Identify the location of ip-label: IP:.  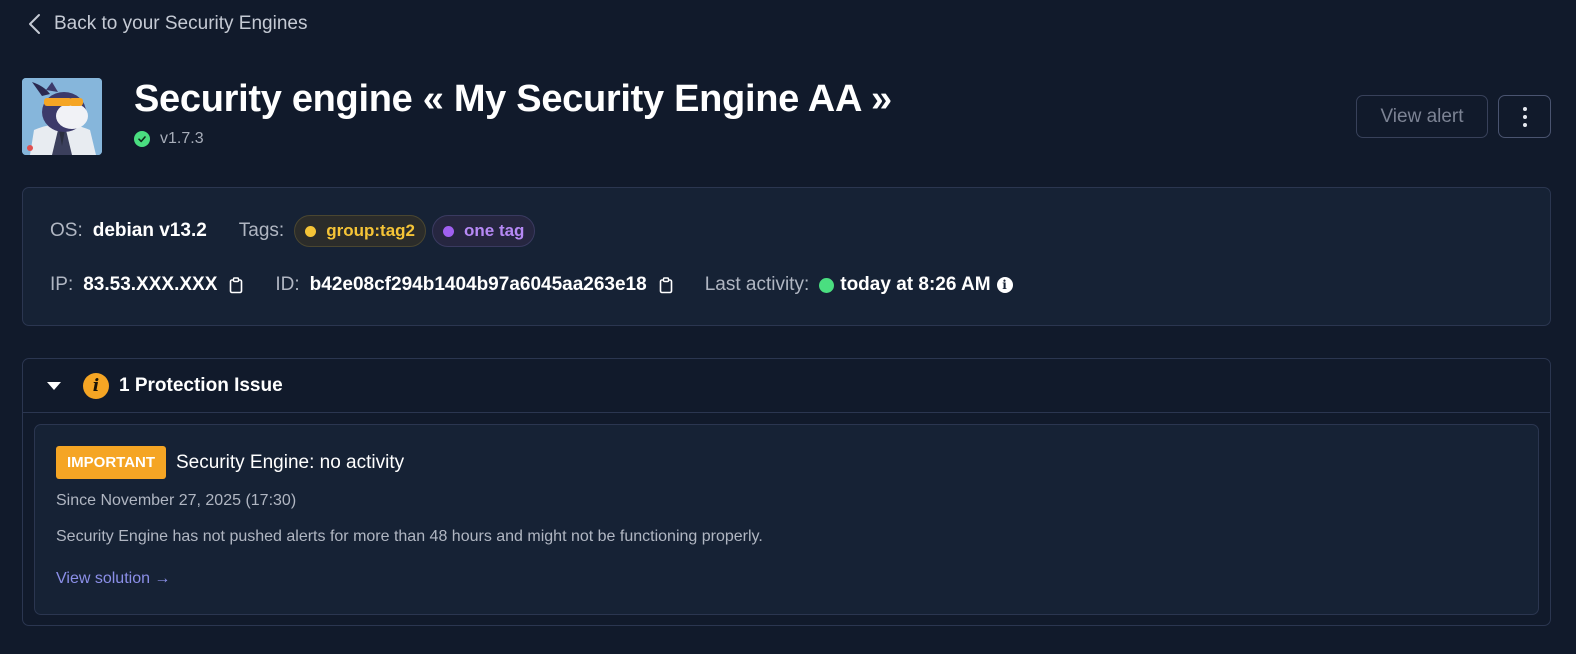
(62, 284).